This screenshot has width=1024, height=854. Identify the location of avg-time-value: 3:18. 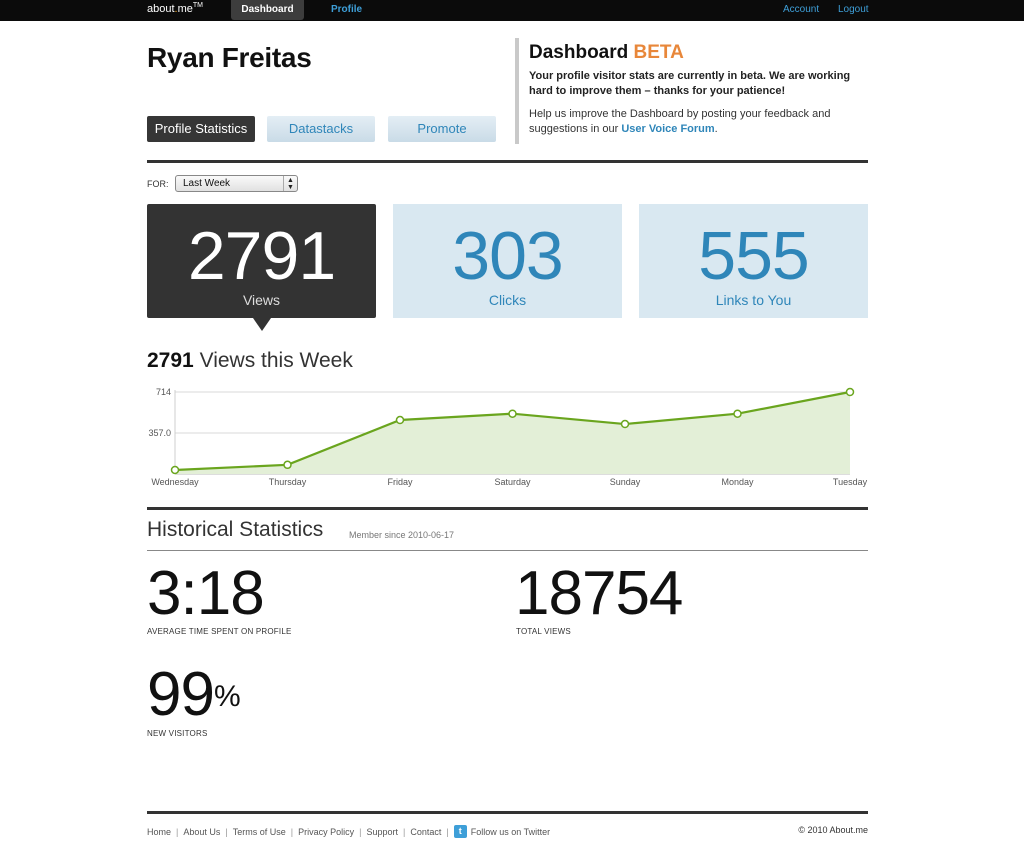
(206, 593).